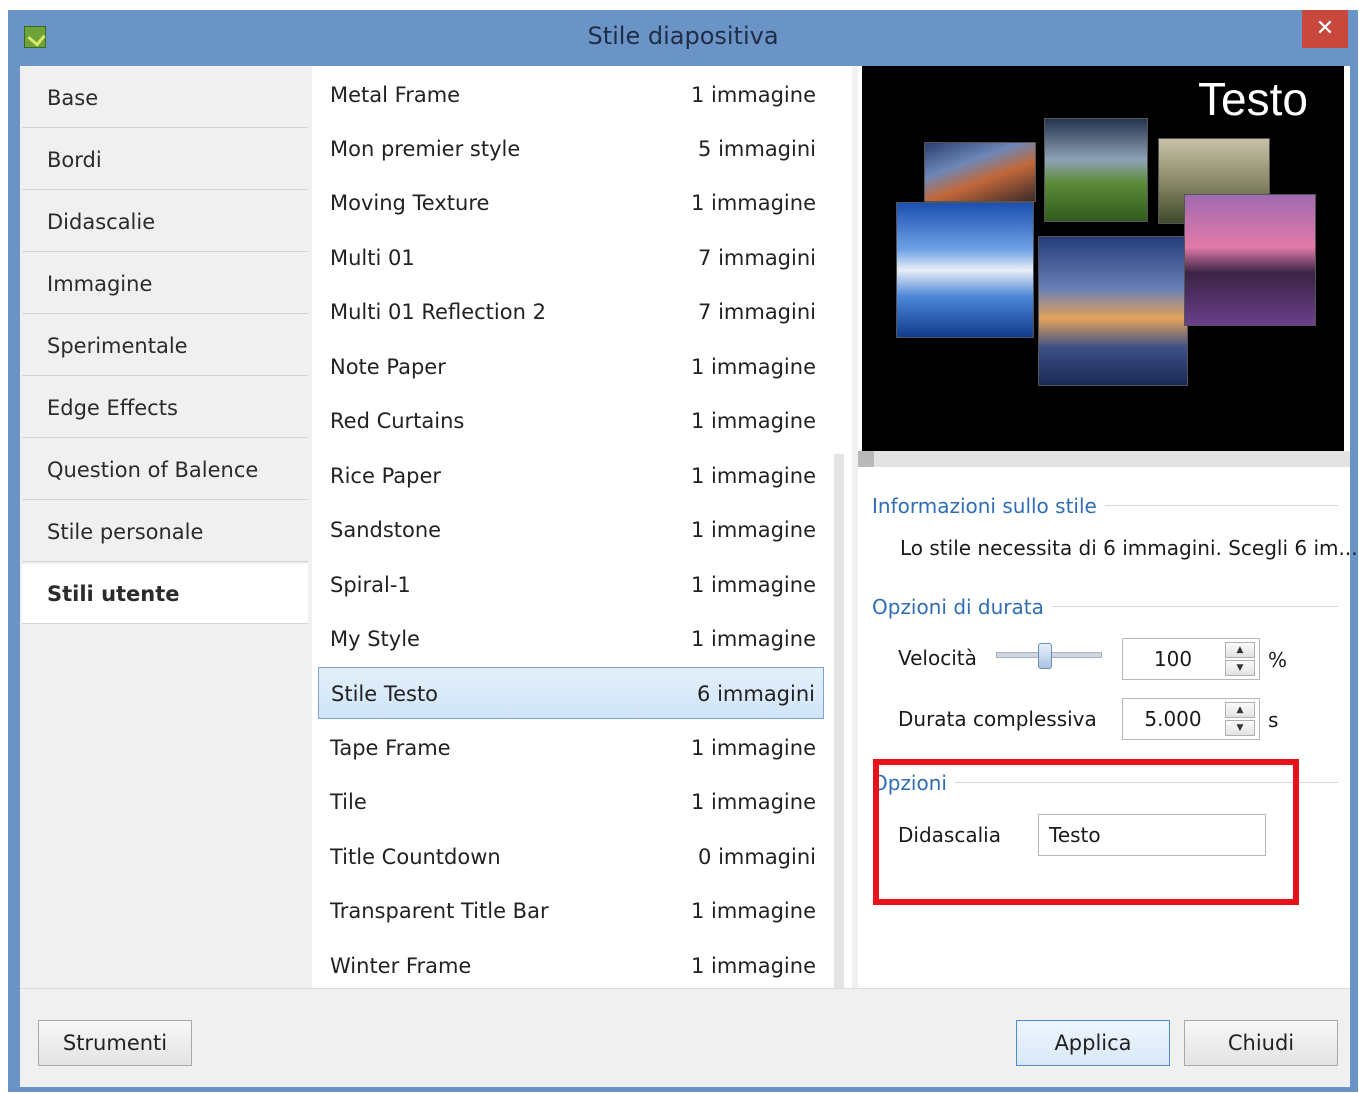 The height and width of the screenshot is (1093, 1359). Describe the element at coordinates (937, 658) in the screenshot. I see `speed-label: Velocità` at that location.